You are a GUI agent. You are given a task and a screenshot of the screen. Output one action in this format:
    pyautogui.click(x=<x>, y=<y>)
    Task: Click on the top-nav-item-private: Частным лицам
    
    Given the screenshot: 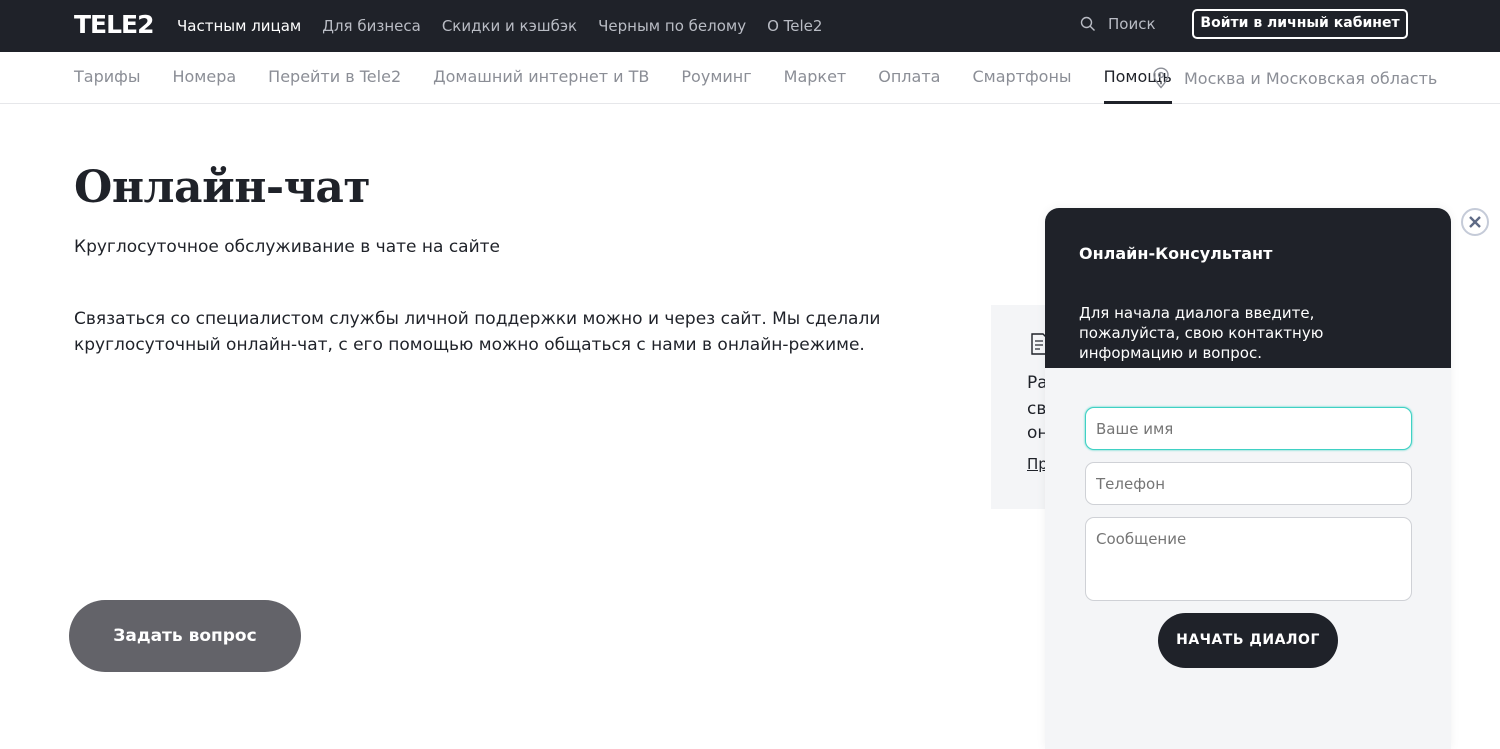 What is the action you would take?
    pyautogui.click(x=239, y=26)
    